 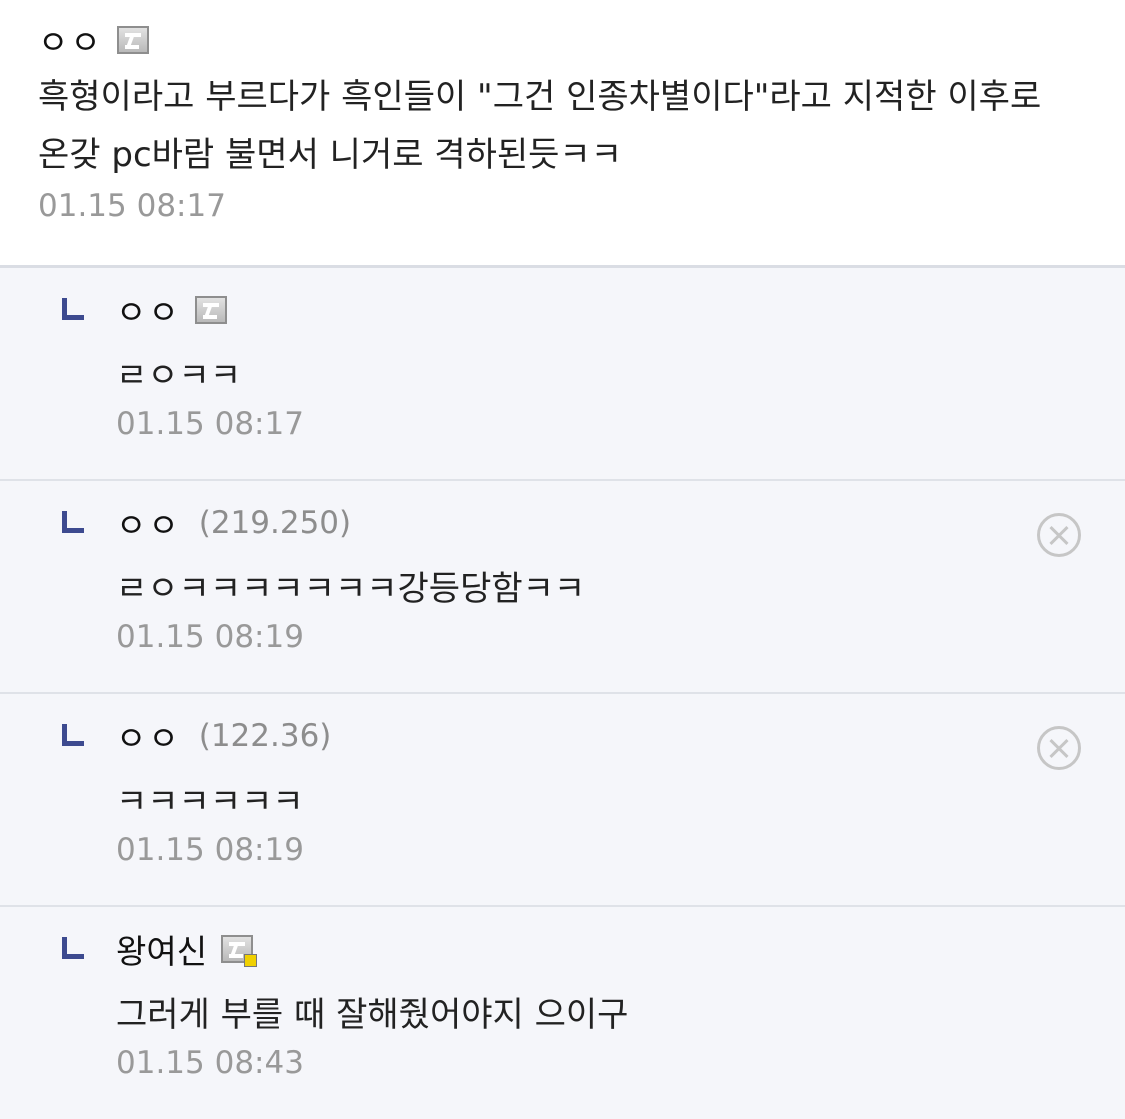 What do you see at coordinates (600, 310) in the screenshot?
I see `reply-author-line: ㅇㅇ` at bounding box center [600, 310].